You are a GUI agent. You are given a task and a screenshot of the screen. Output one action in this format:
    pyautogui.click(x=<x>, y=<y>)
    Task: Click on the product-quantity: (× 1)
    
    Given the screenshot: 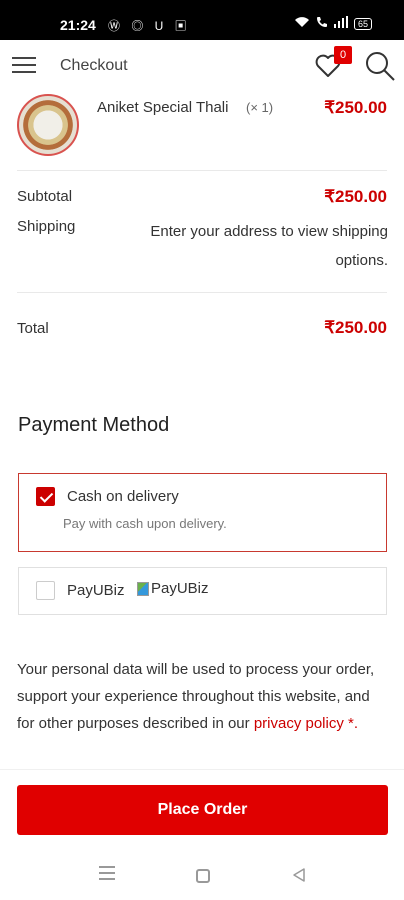 What is the action you would take?
    pyautogui.click(x=260, y=107)
    